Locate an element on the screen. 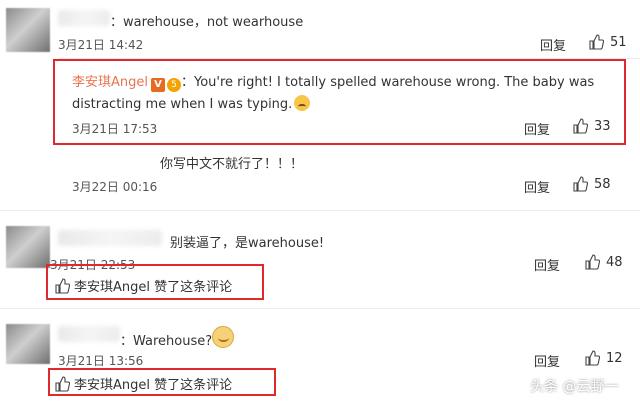  comment-text: 你写中文不就行了！！！ is located at coordinates (232, 164).